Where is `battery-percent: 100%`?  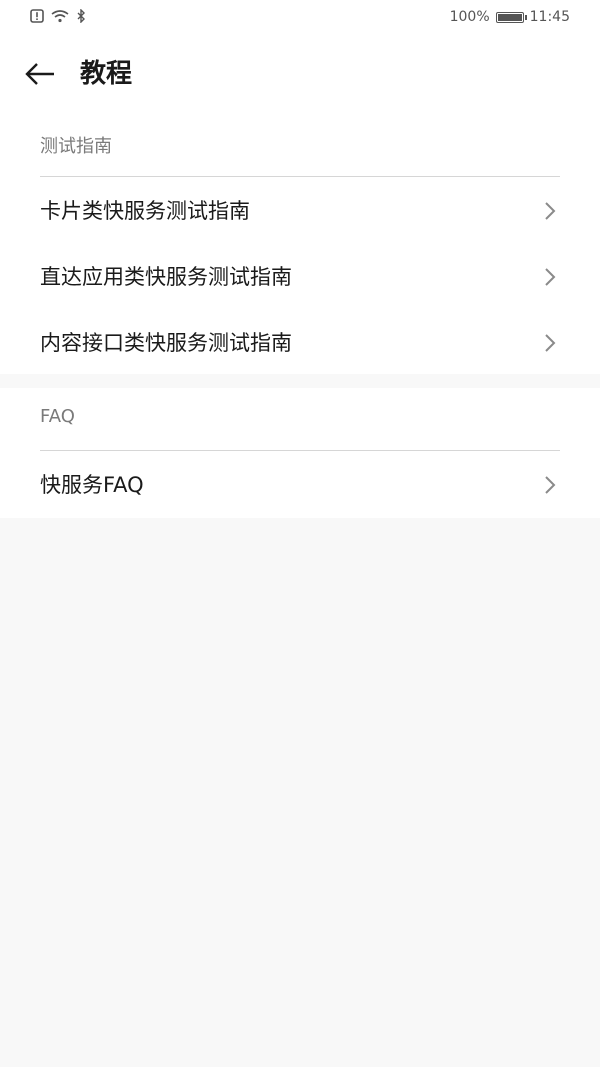
battery-percent: 100% is located at coordinates (469, 17).